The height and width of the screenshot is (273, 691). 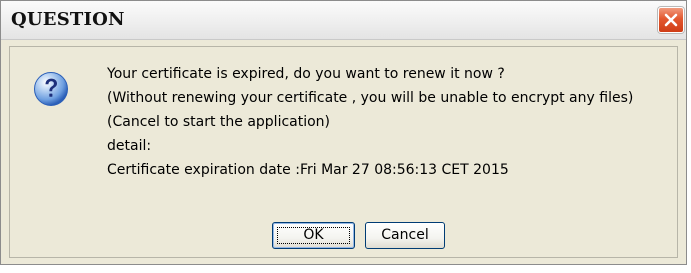 What do you see at coordinates (129, 146) in the screenshot?
I see `message-line: detail:` at bounding box center [129, 146].